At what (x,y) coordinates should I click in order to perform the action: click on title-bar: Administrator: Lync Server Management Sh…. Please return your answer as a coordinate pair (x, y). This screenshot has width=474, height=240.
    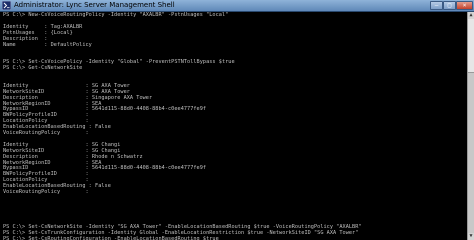
    Looking at the image, I should click on (237, 6).